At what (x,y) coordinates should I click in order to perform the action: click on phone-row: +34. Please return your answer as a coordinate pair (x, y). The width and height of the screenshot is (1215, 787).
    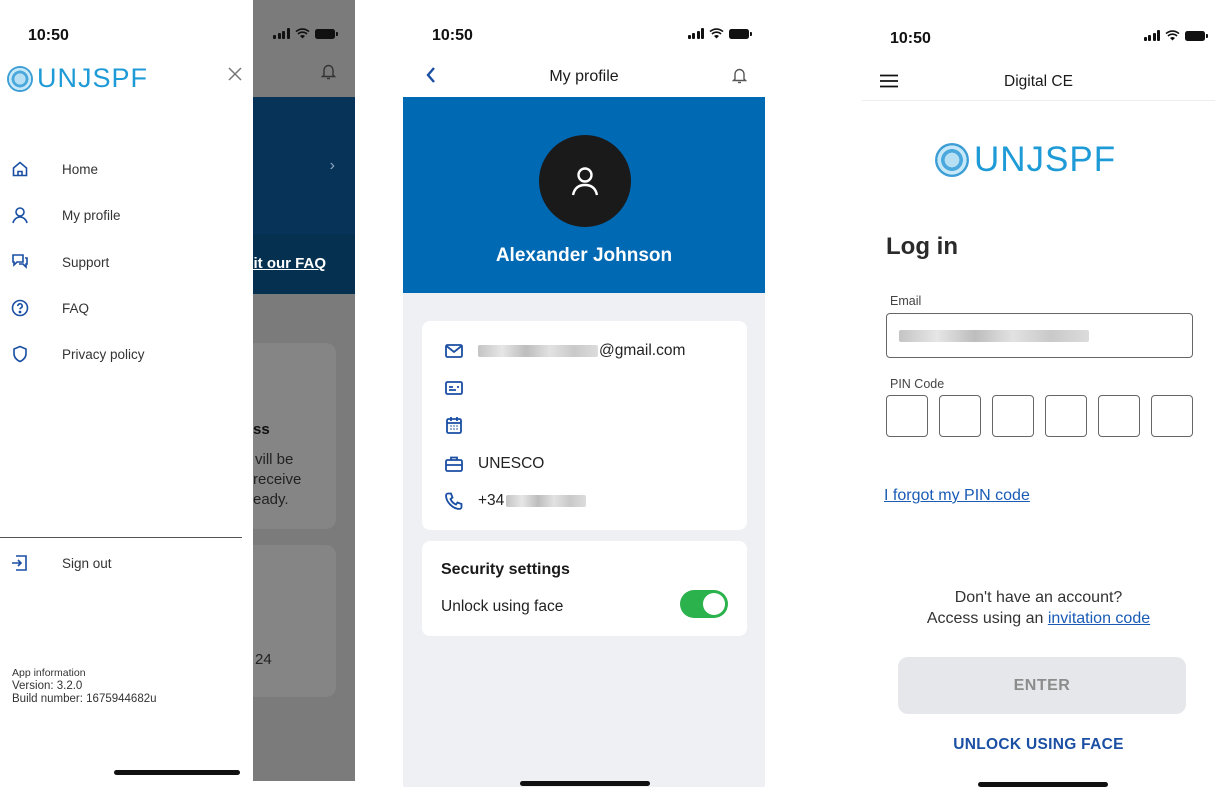
    Looking at the image, I should click on (515, 501).